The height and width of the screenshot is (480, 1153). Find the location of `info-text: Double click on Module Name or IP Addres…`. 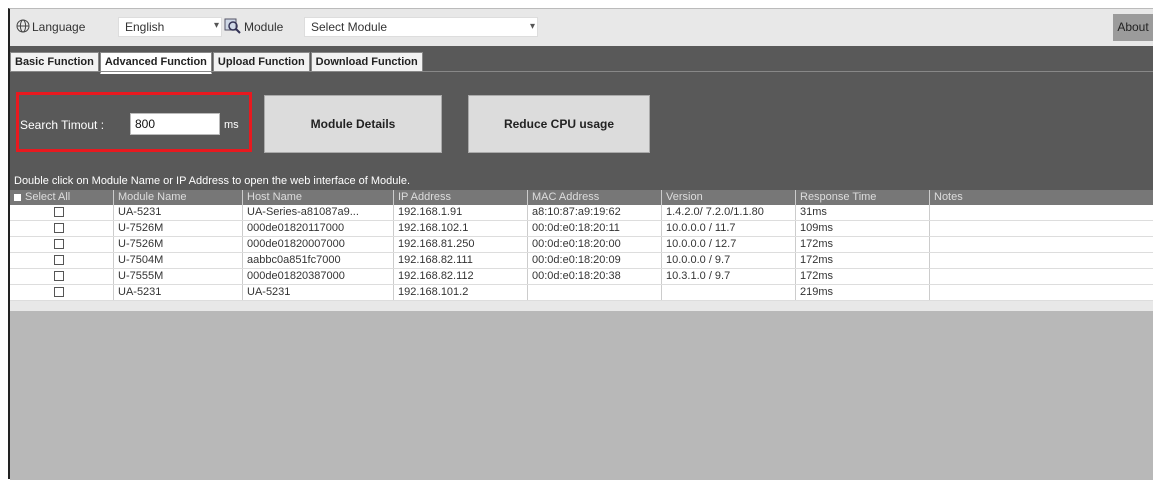

info-text: Double click on Module Name or IP Addres… is located at coordinates (581, 181).